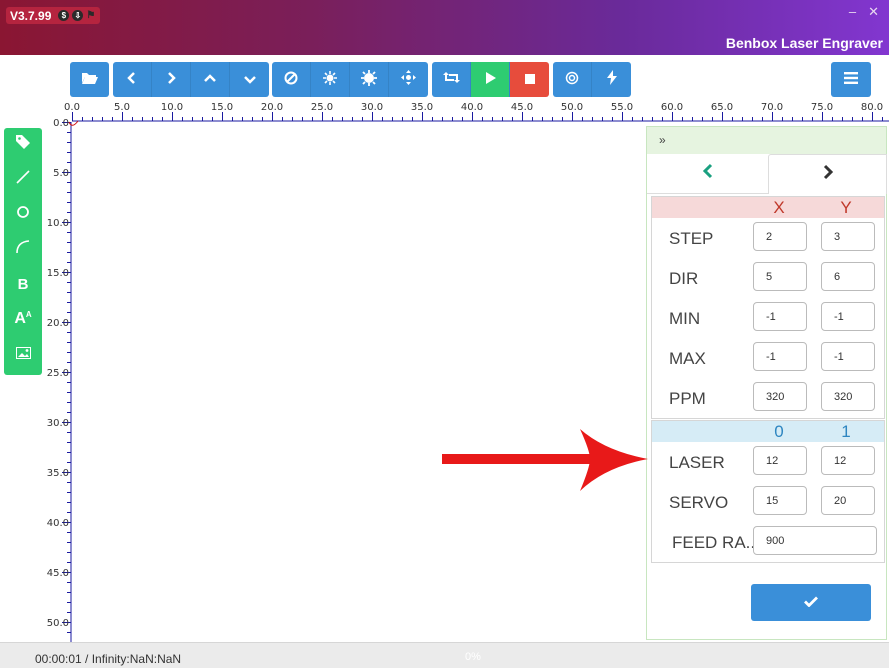 The image size is (889, 668). Describe the element at coordinates (768, 431) in the screenshot. I see `output-header: 0 1` at that location.